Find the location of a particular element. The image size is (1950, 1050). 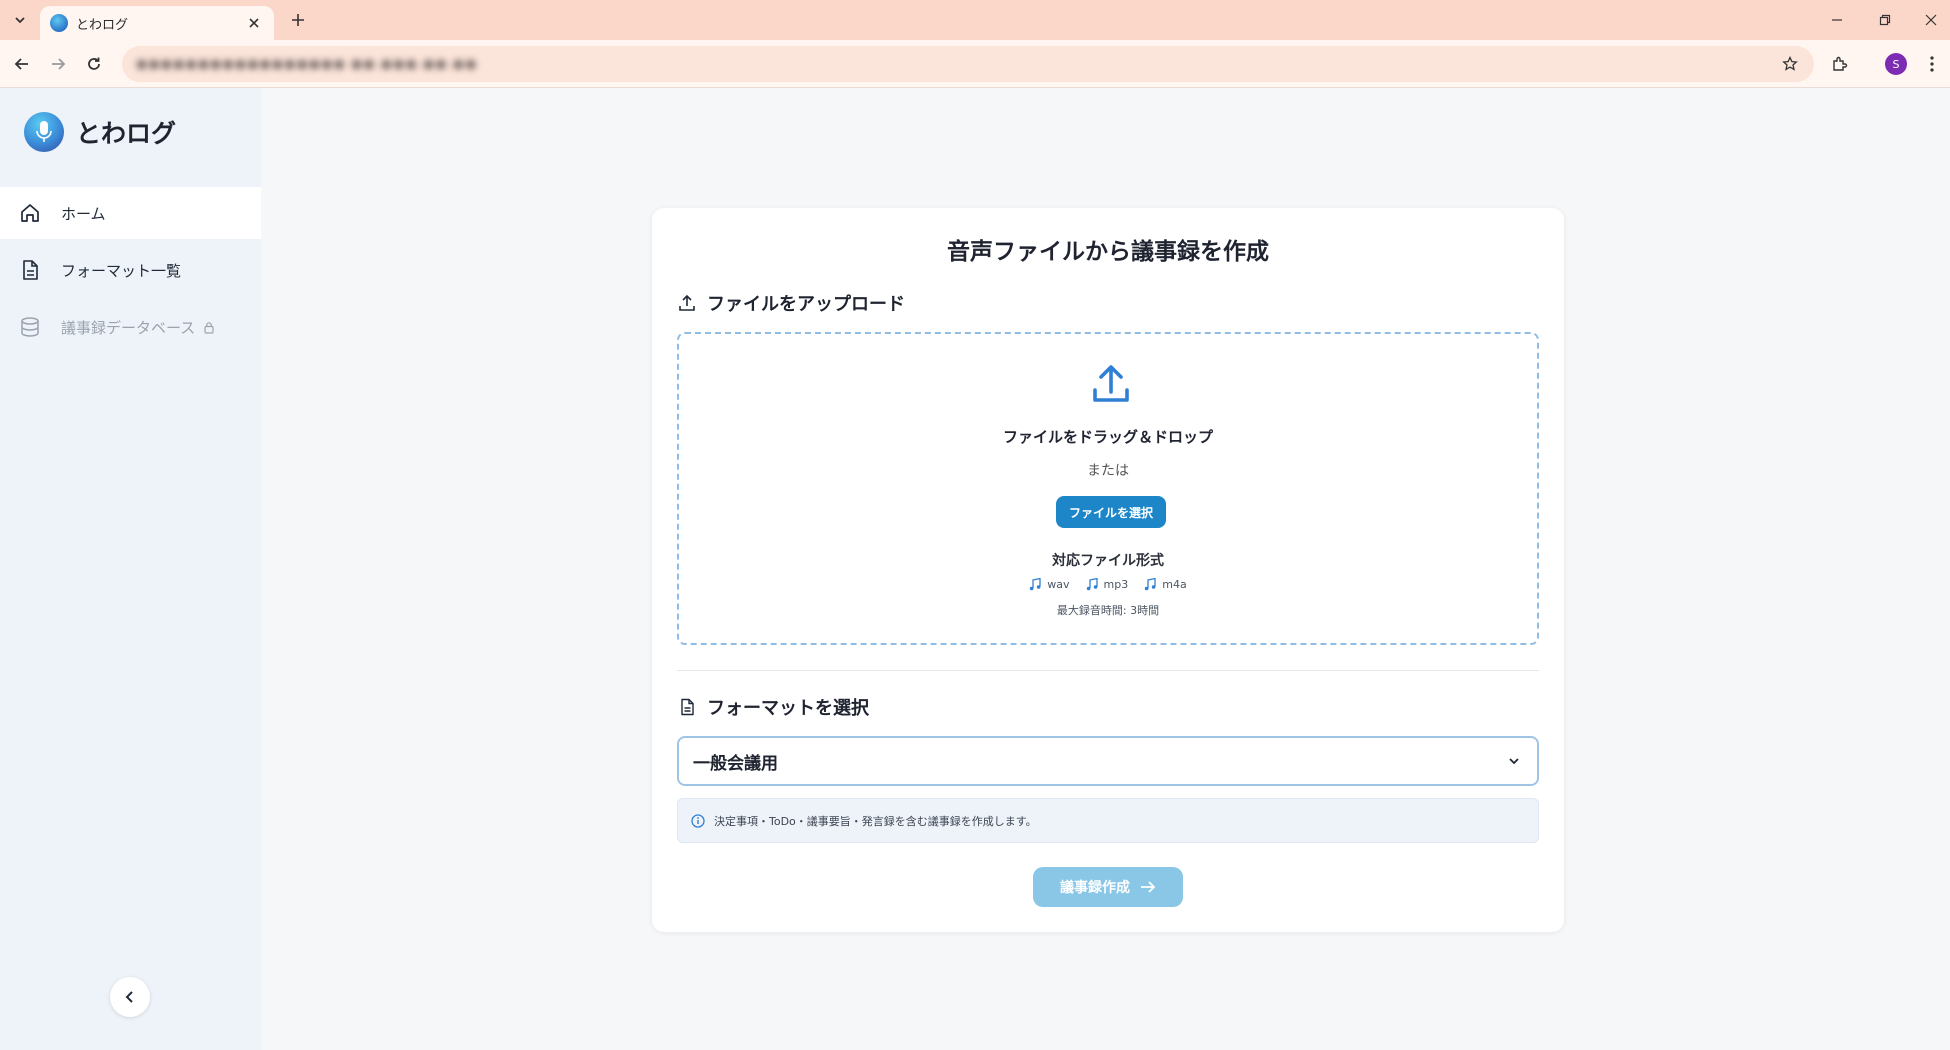

sidebar-item-home: ホーム is located at coordinates (130, 213).